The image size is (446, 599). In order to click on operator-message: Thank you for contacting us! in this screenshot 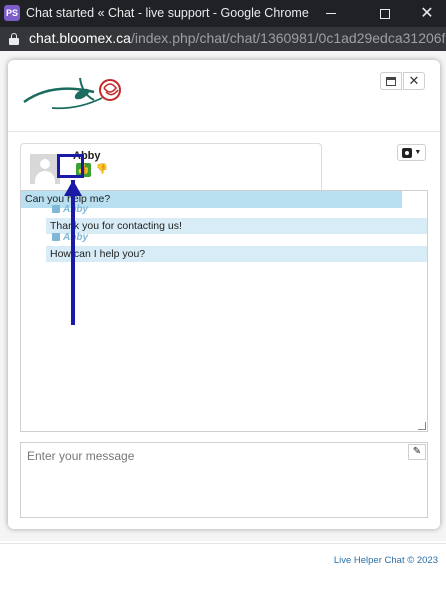, I will do `click(236, 226)`.